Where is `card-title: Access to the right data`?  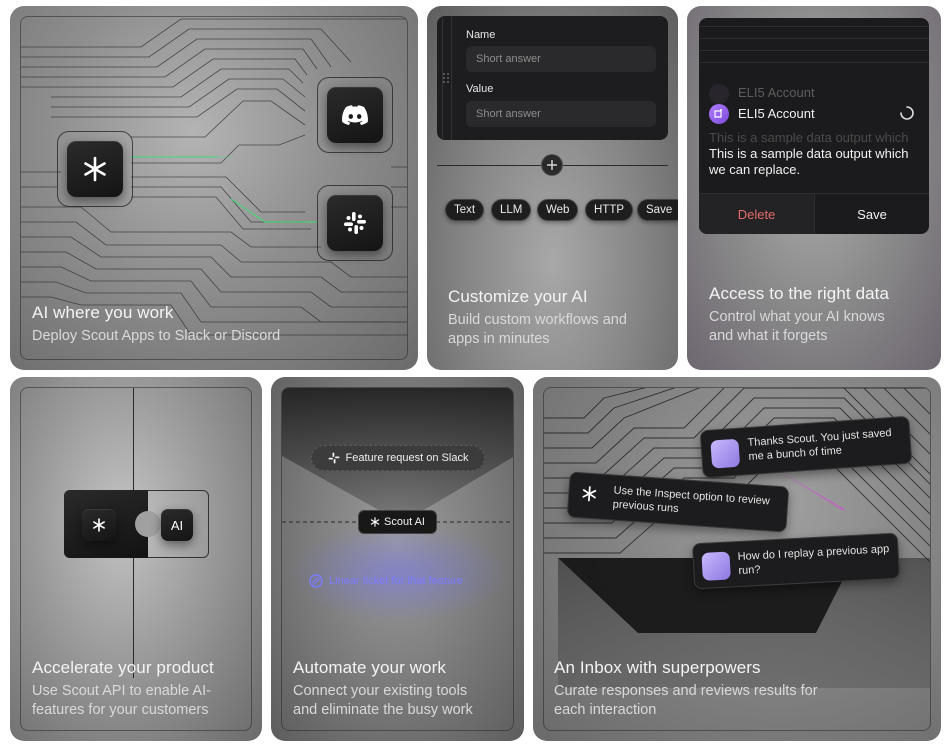 card-title: Access to the right data is located at coordinates (799, 293).